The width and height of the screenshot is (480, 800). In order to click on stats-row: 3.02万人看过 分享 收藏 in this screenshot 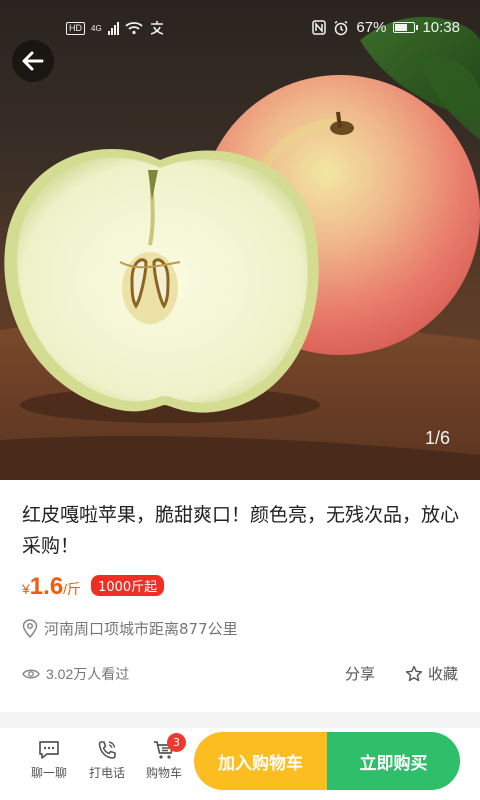, I will do `click(240, 673)`.